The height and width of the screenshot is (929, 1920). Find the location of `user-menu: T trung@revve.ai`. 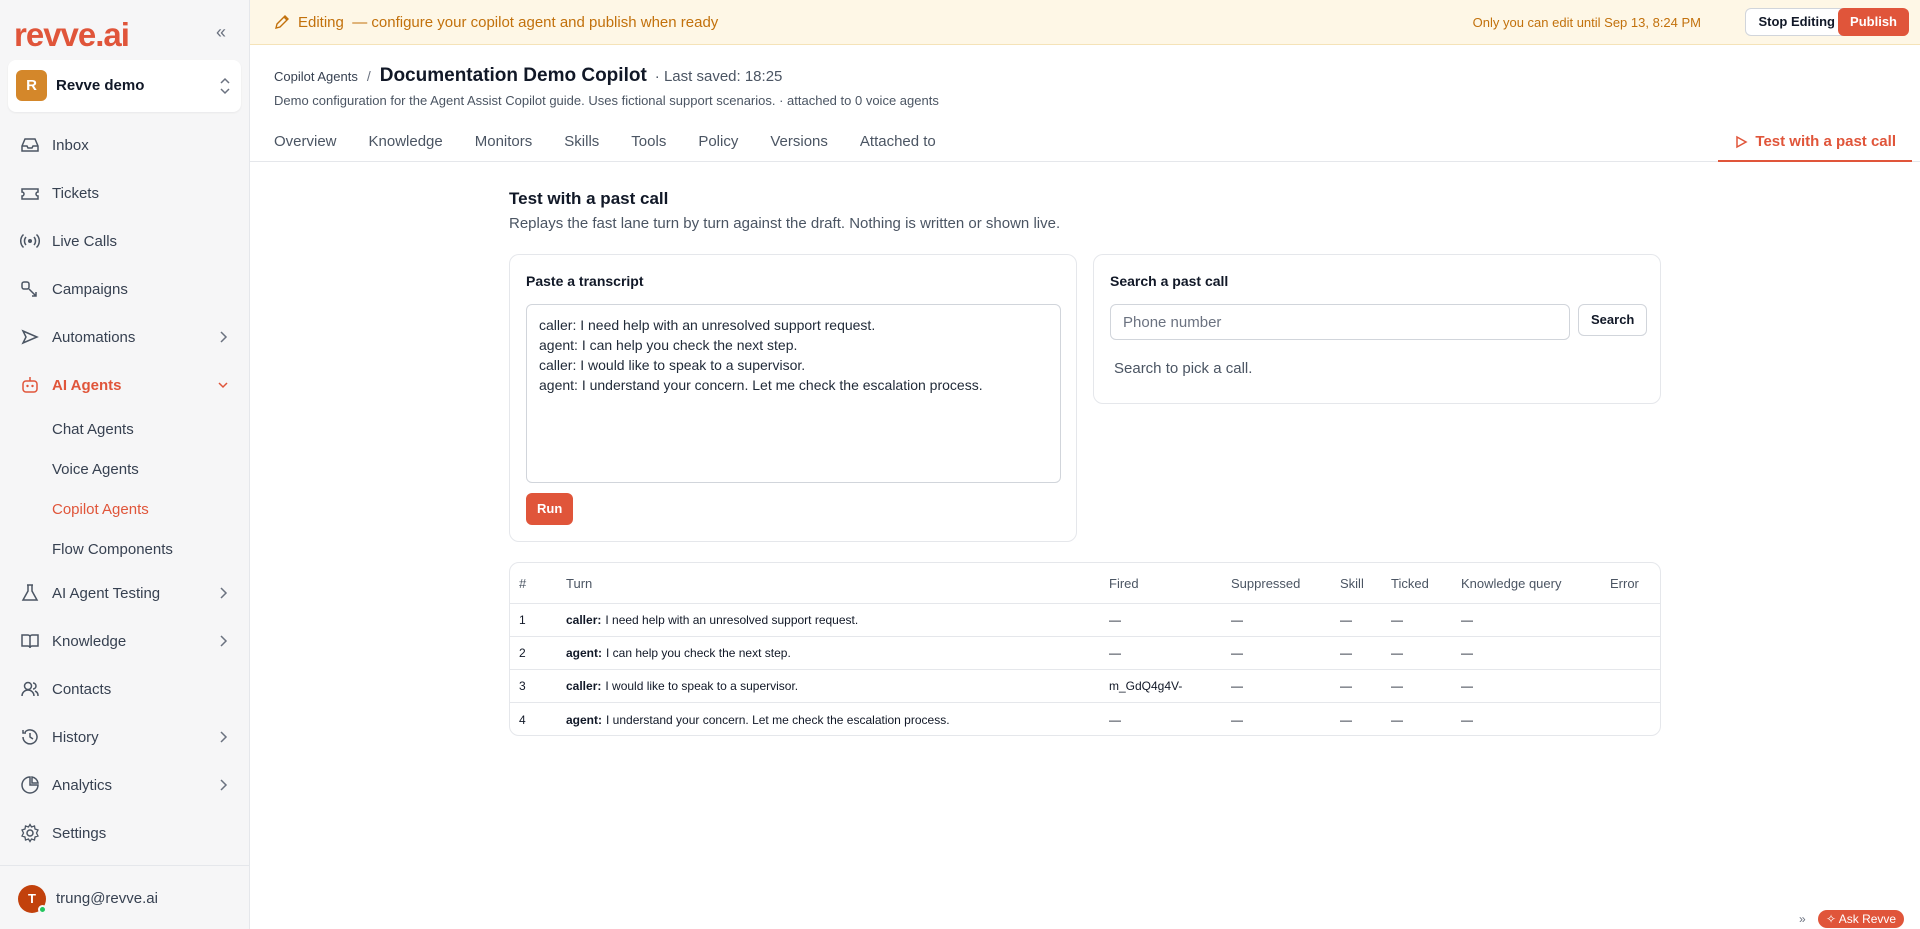

user-menu: T trung@revve.ai is located at coordinates (124, 897).